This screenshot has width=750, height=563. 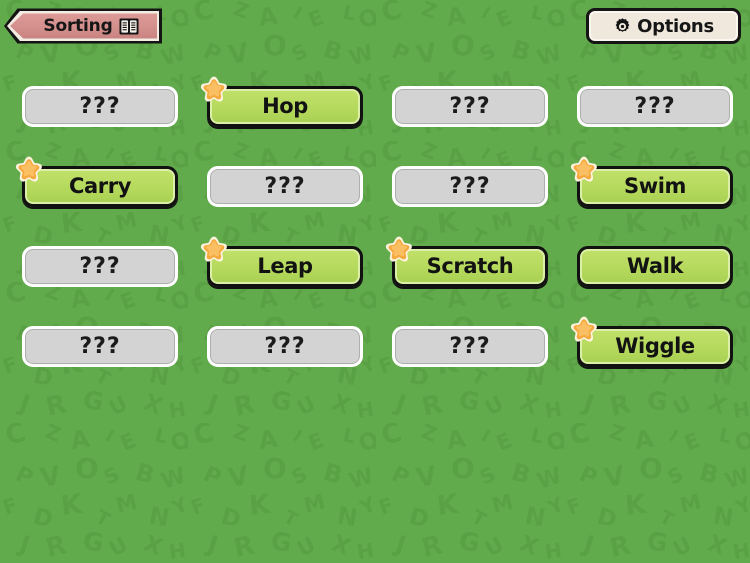 What do you see at coordinates (622, 26) in the screenshot?
I see `gear-icon` at bounding box center [622, 26].